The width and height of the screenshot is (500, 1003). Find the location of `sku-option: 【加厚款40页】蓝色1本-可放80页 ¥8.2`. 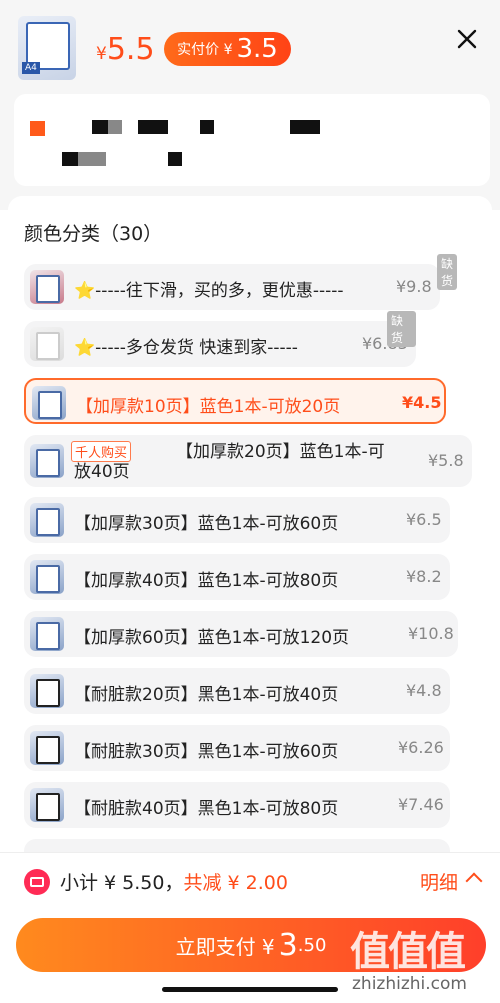

sku-option: 【加厚款40页】蓝色1本-可放80页 ¥8.2 is located at coordinates (237, 577).